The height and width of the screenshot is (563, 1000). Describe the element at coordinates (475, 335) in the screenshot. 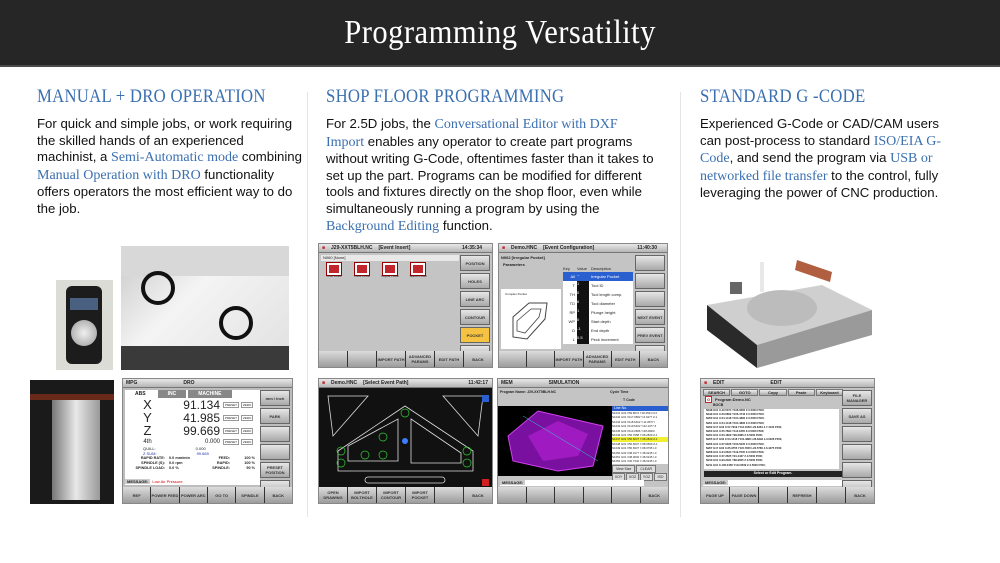

I see `side-button-pocket: POCKET` at that location.